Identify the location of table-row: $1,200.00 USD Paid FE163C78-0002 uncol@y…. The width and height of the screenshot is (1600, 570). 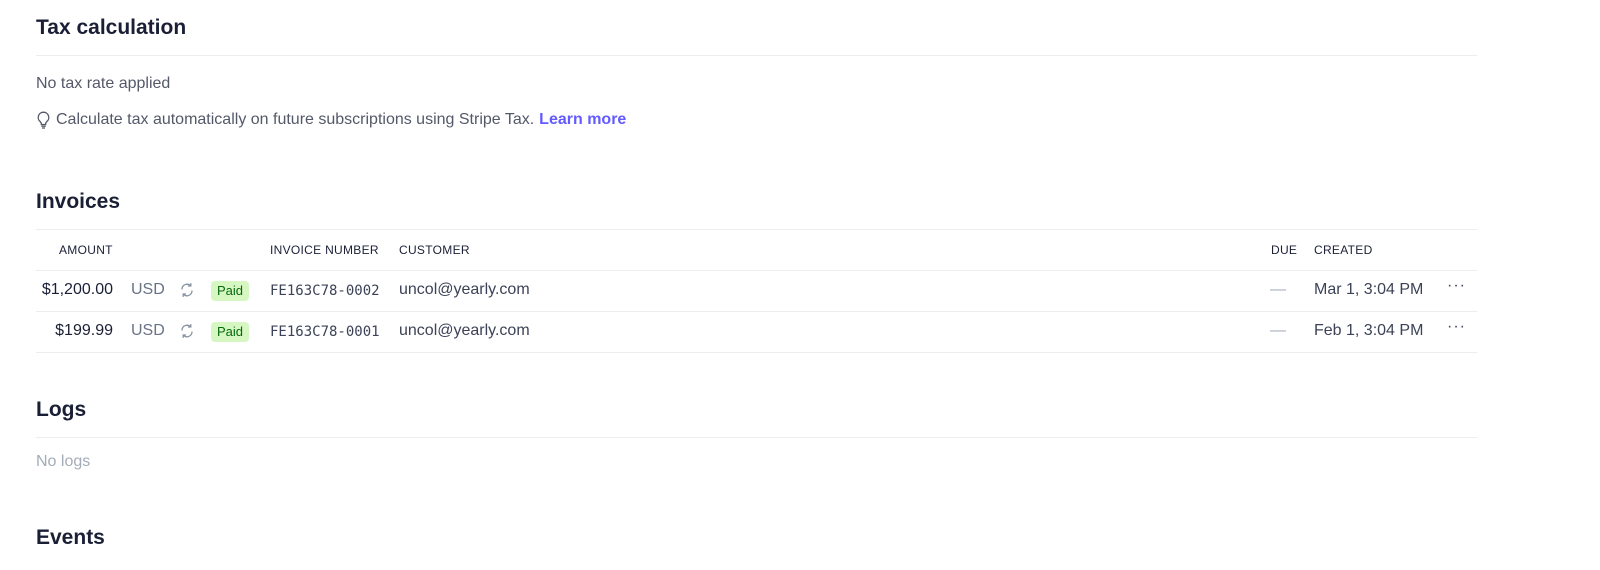
(756, 290).